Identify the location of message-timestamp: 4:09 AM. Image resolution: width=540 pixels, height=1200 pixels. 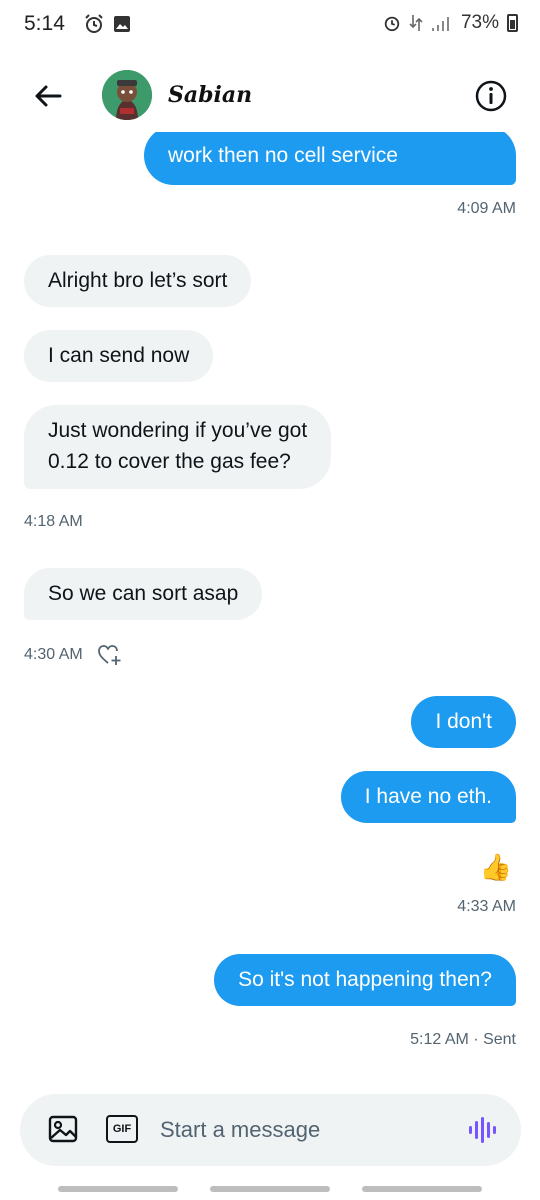
(486, 208).